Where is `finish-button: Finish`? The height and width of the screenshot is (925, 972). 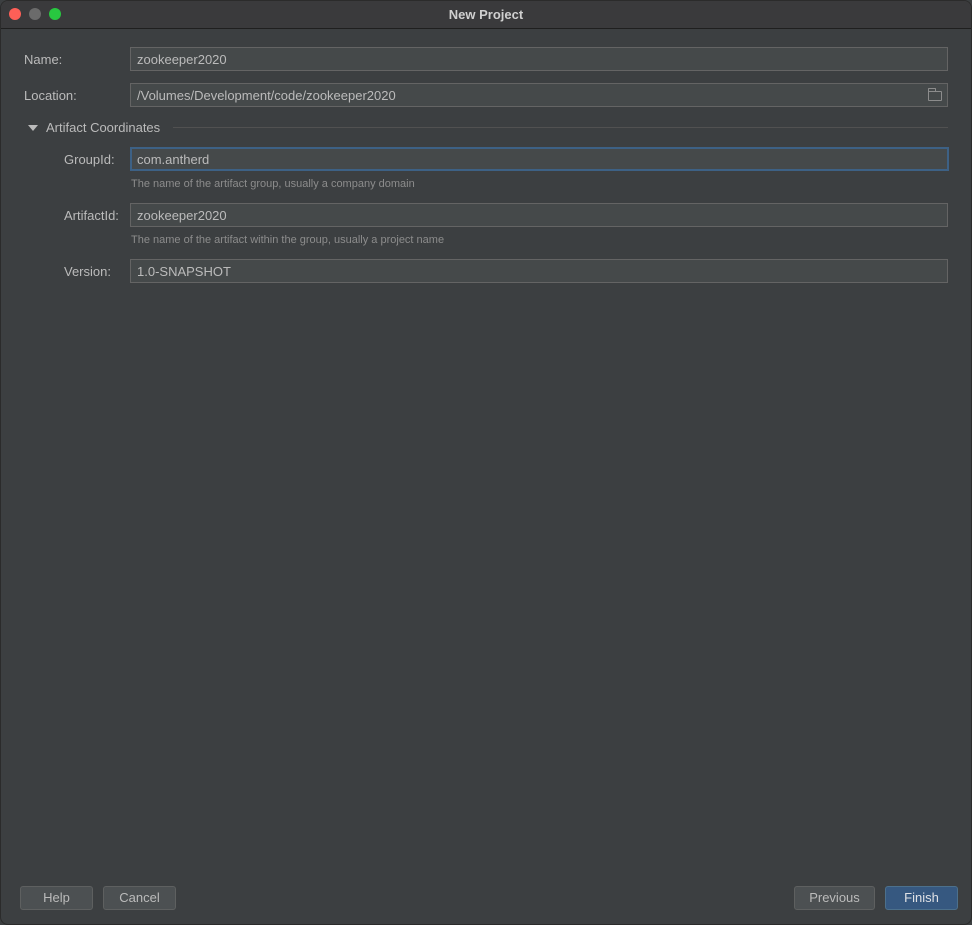 finish-button: Finish is located at coordinates (921, 898).